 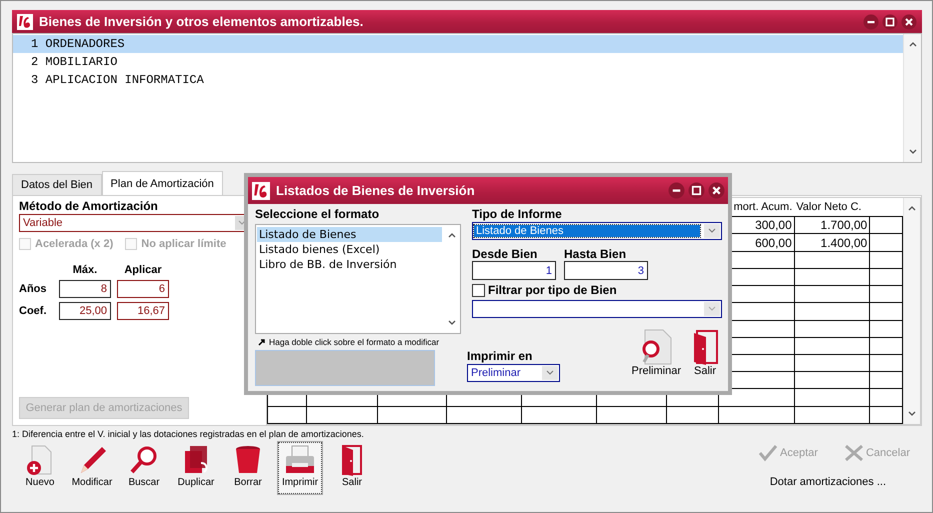 What do you see at coordinates (85, 270) in the screenshot?
I see `column-header: Máx.` at bounding box center [85, 270].